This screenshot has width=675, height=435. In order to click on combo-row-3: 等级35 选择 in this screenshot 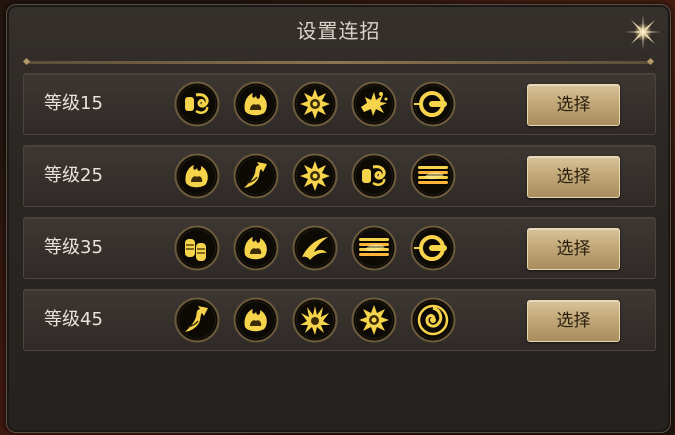, I will do `click(339, 248)`.